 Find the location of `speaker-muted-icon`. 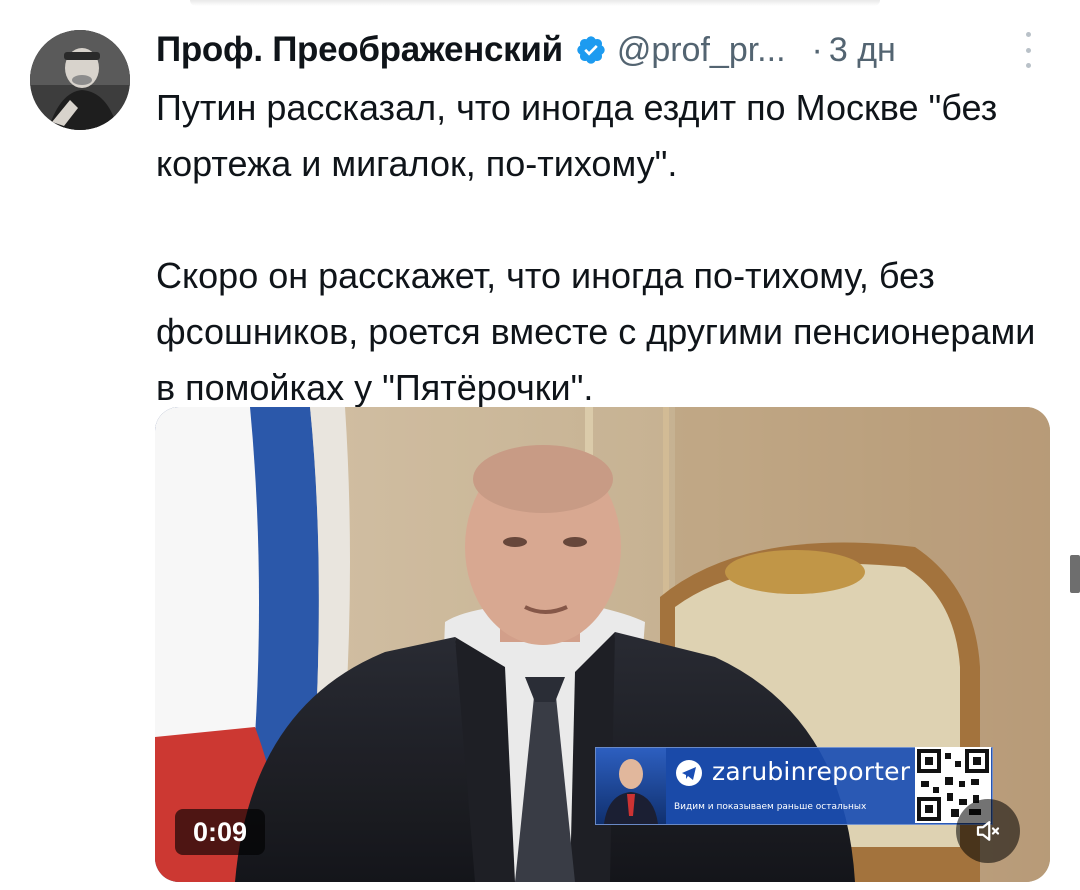

speaker-muted-icon is located at coordinates (988, 831).